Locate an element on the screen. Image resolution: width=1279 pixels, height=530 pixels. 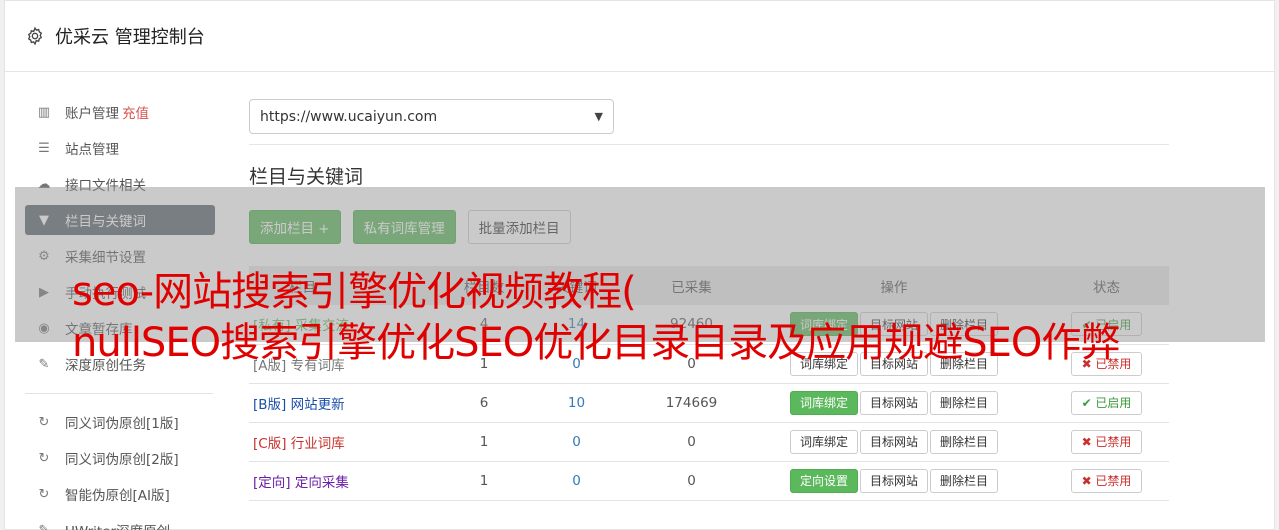
sidebar-item: ↻ 同义词伪原创[1版] is located at coordinates (120, 422).